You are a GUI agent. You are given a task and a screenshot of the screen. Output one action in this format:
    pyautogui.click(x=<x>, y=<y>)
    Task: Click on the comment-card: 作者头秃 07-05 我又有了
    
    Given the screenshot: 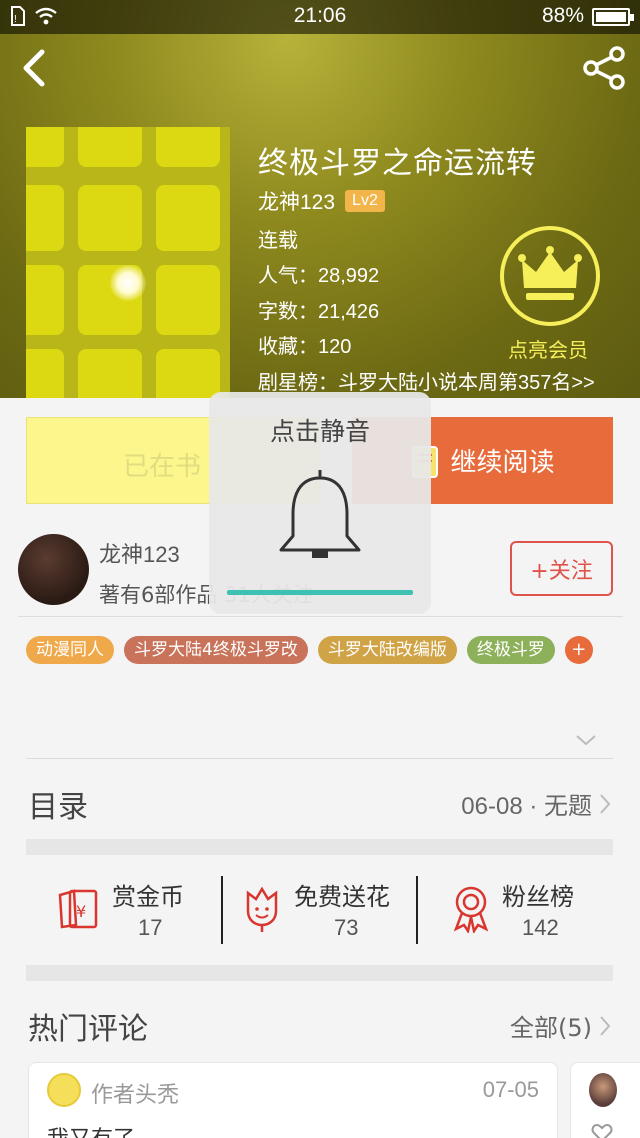 What is the action you would take?
    pyautogui.click(x=293, y=1100)
    